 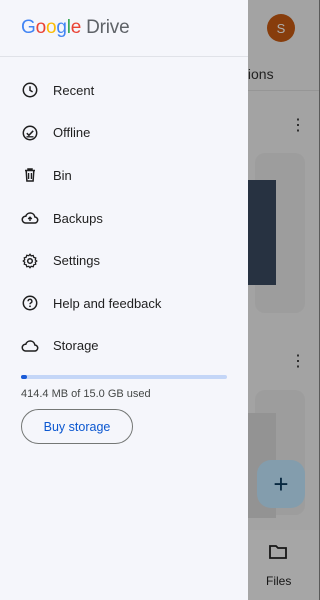 What do you see at coordinates (30, 261) in the screenshot?
I see `gear-icon` at bounding box center [30, 261].